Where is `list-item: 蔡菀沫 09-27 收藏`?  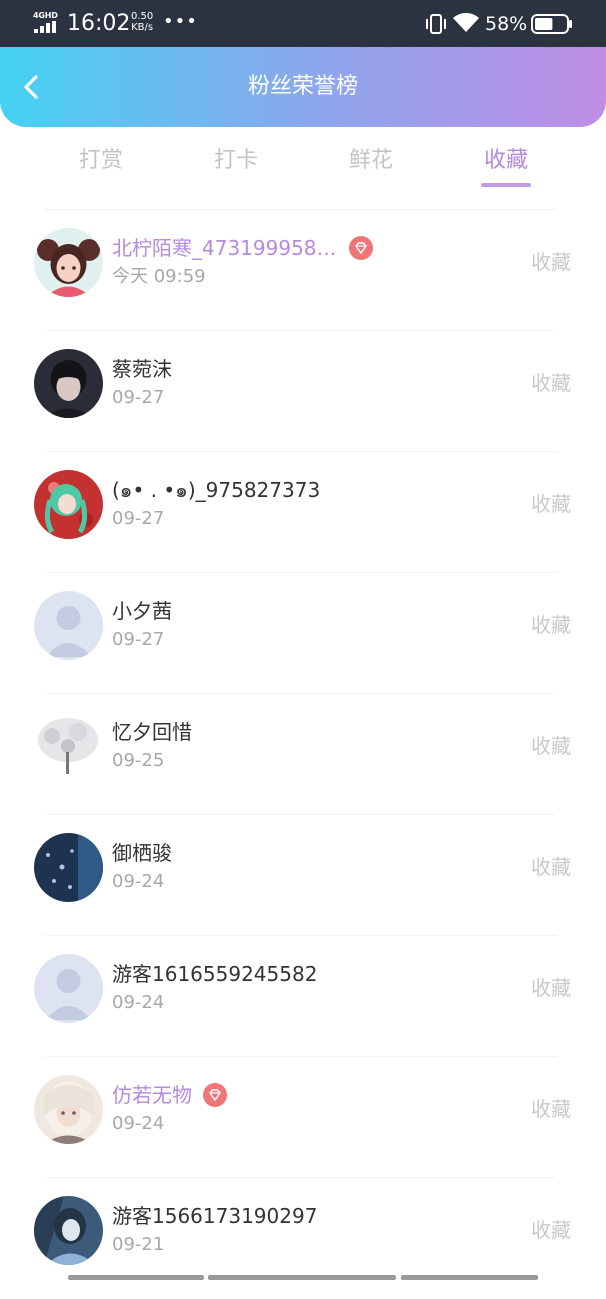 list-item: 蔡菀沫 09-27 收藏 is located at coordinates (303, 391).